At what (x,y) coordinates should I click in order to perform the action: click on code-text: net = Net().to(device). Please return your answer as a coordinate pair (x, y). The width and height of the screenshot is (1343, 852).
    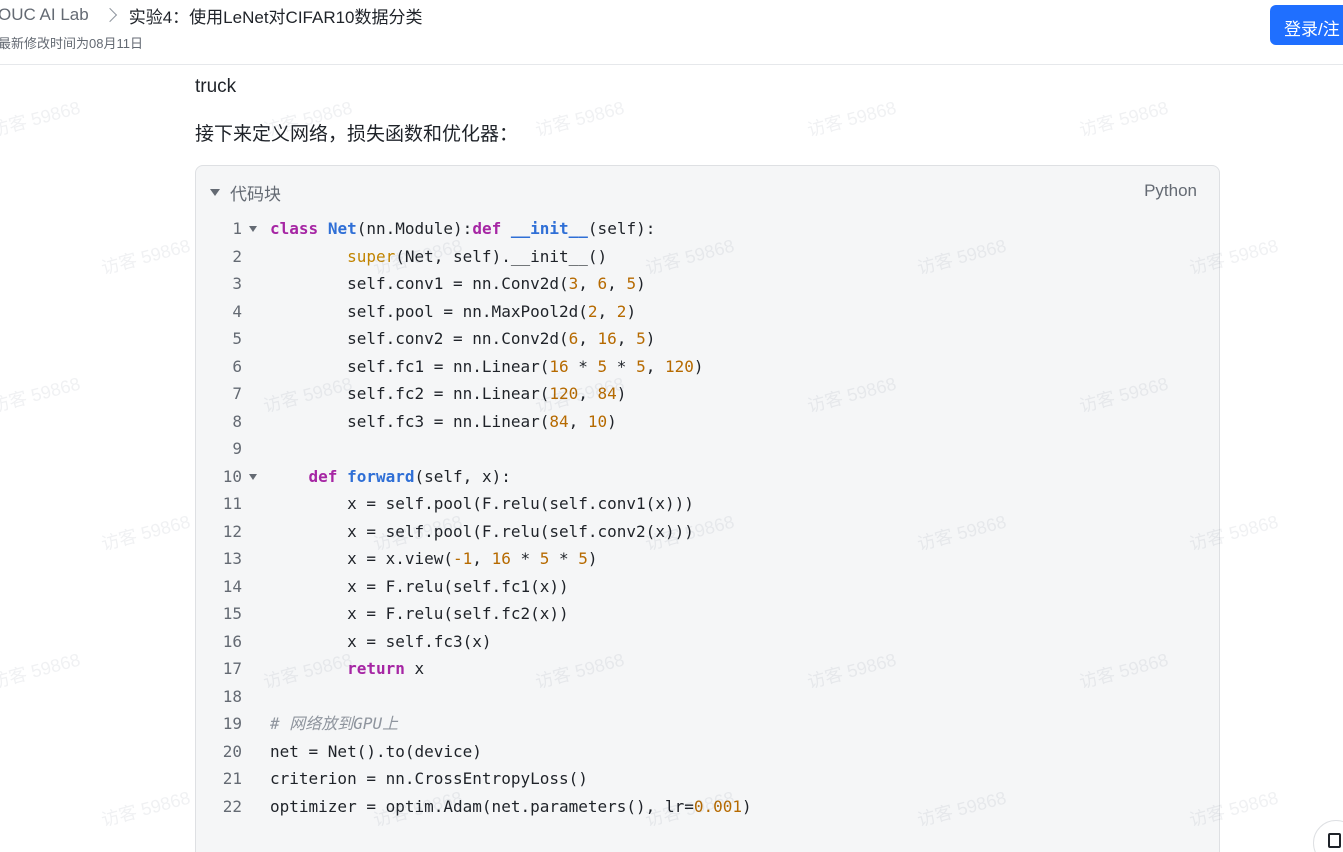
    Looking at the image, I should click on (376, 752).